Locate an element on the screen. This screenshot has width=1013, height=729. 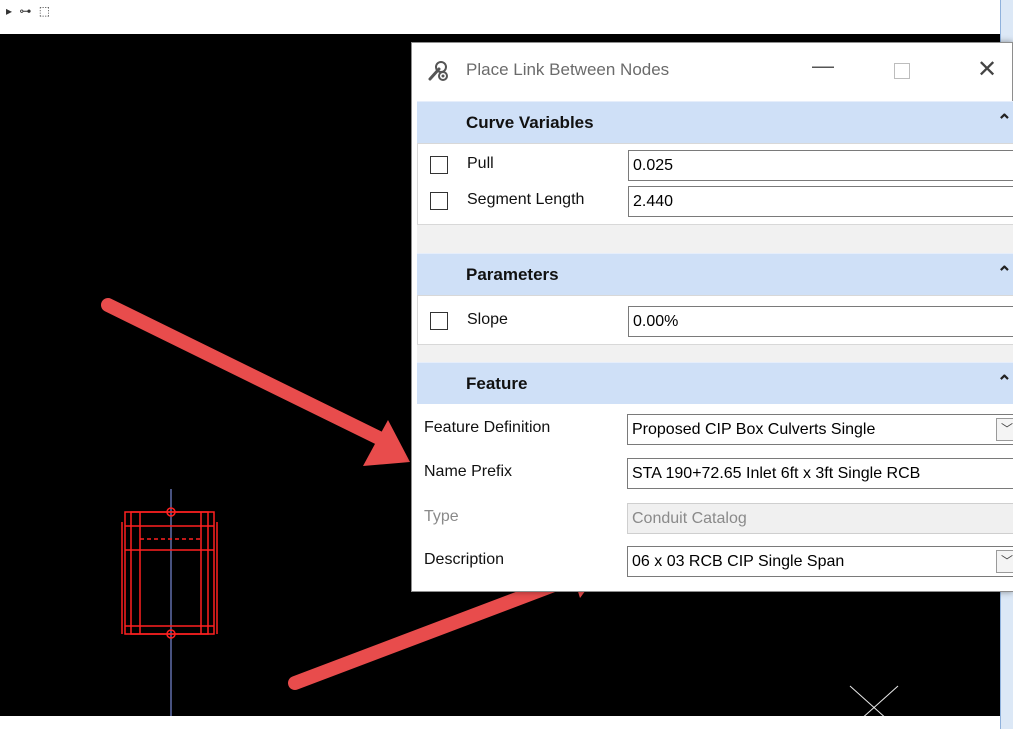
section-title: Parameters is located at coordinates (512, 274).